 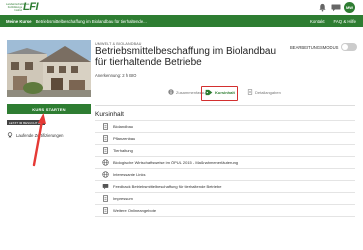 What do you see at coordinates (129, 174) in the screenshot?
I see `list-item-label: Interessante Links` at bounding box center [129, 174].